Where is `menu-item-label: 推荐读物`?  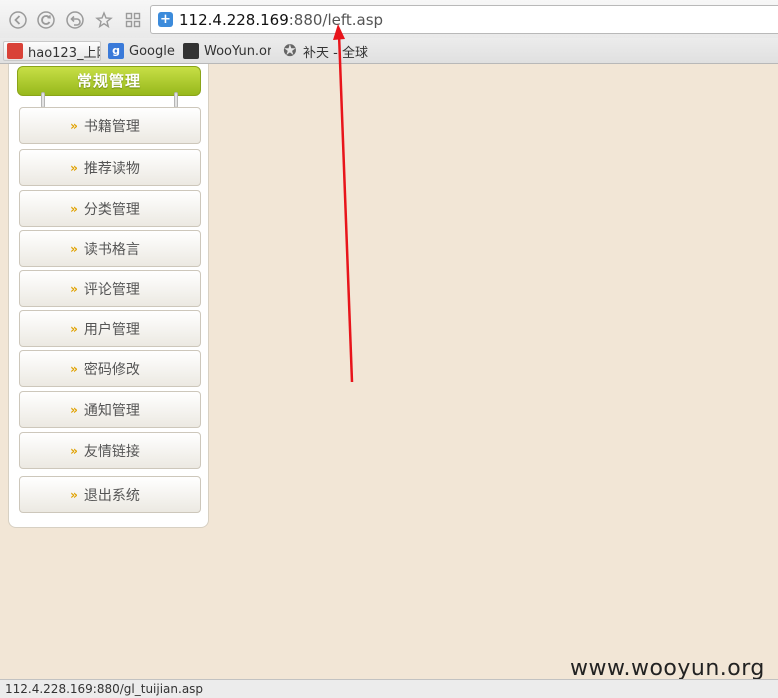
menu-item-label: 推荐读物 is located at coordinates (111, 168).